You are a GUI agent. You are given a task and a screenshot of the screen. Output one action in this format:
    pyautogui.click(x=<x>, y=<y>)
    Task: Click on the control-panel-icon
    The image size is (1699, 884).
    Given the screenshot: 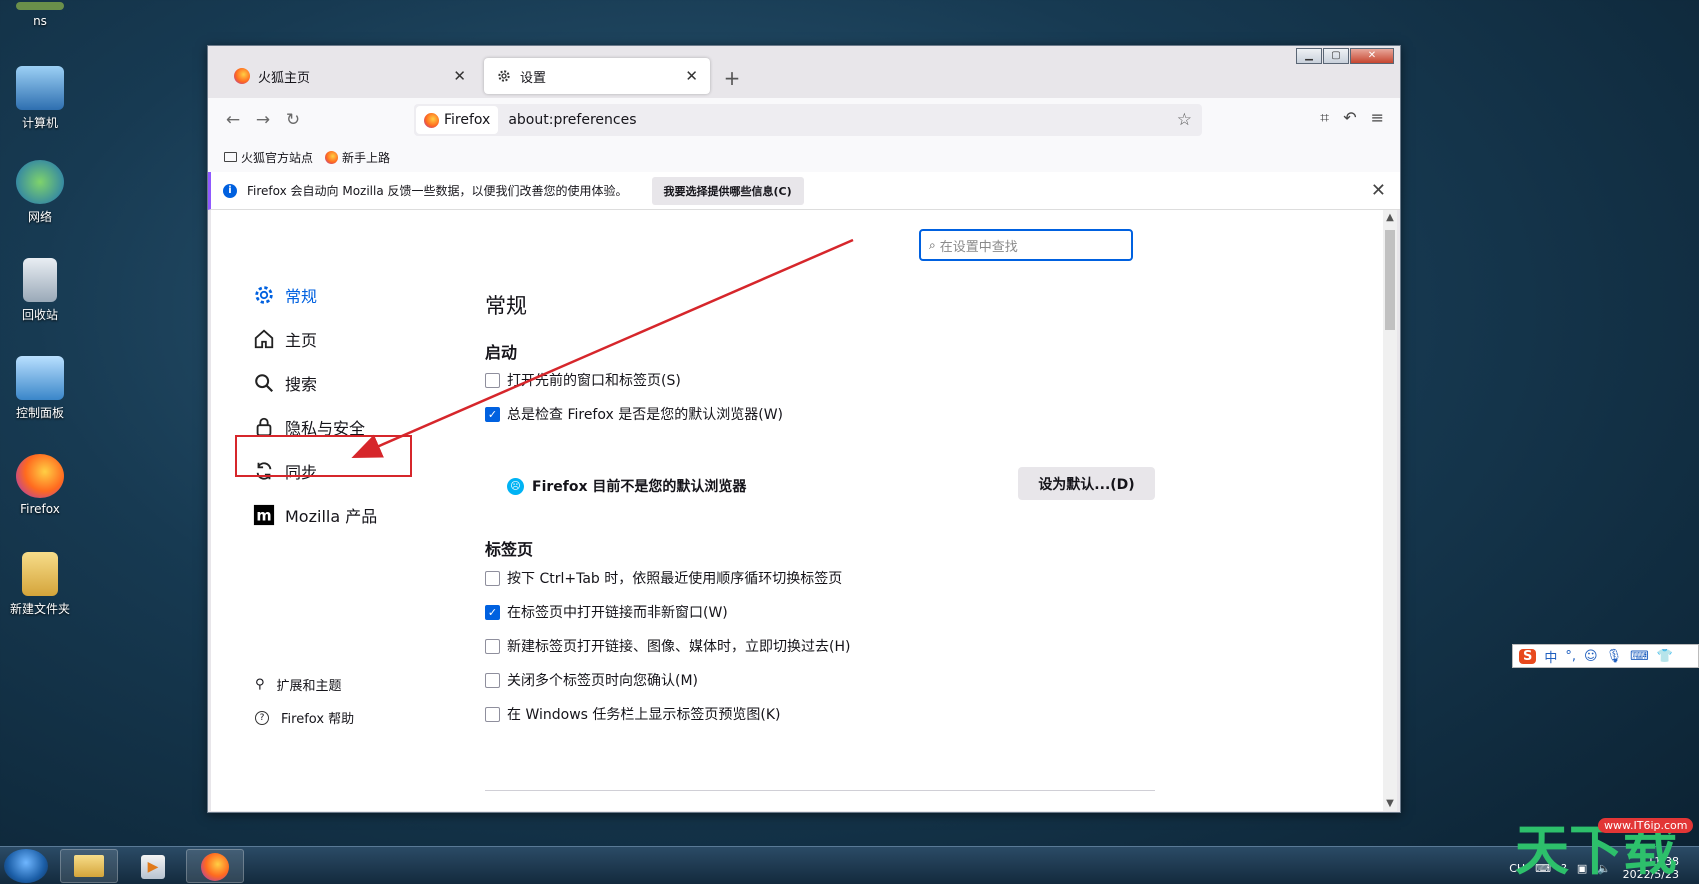 What is the action you would take?
    pyautogui.click(x=40, y=378)
    